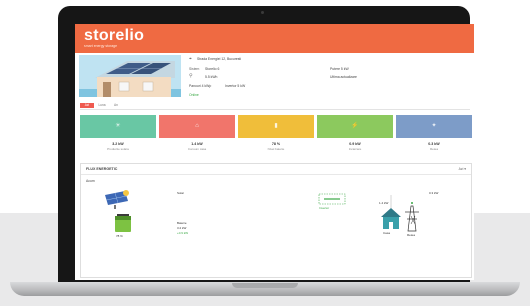 The height and width of the screenshot is (306, 530). Describe the element at coordinates (102, 105) in the screenshot. I see `tab-month: Luna` at that location.